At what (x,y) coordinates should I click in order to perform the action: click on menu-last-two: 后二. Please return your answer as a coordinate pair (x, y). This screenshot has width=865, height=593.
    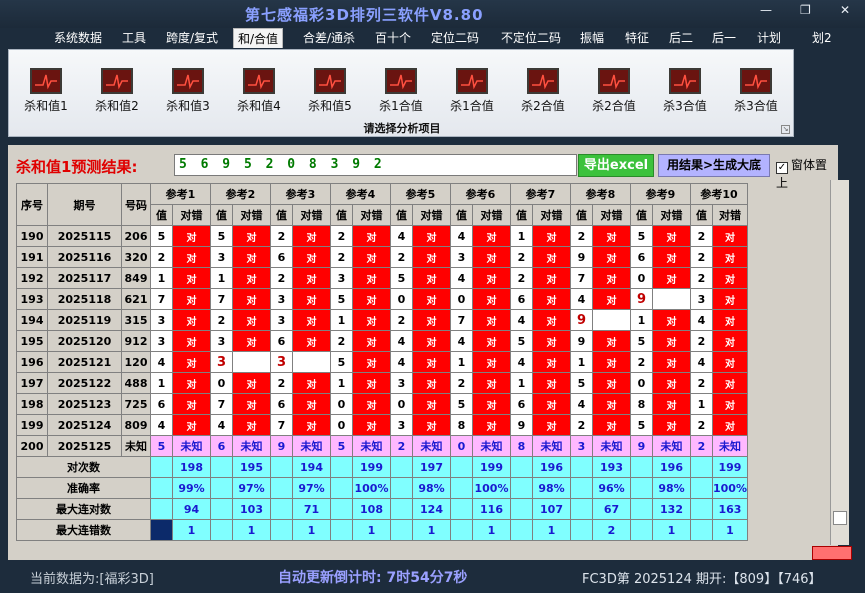
    Looking at the image, I should click on (681, 38).